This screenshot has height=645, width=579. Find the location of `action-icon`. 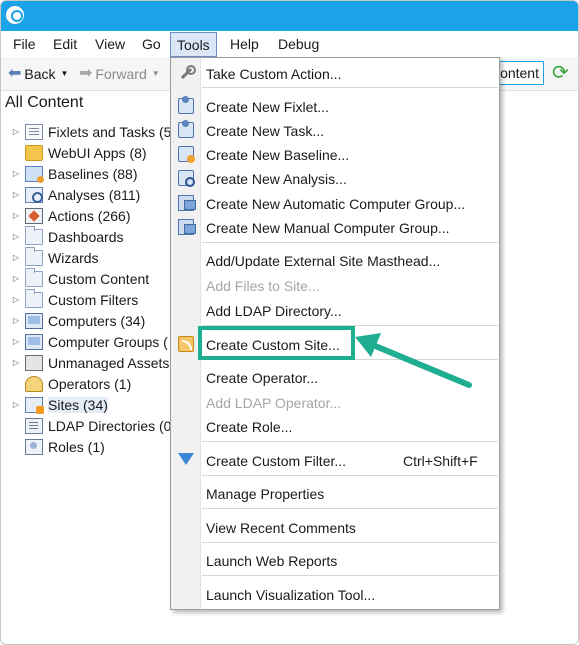

action-icon is located at coordinates (34, 215).